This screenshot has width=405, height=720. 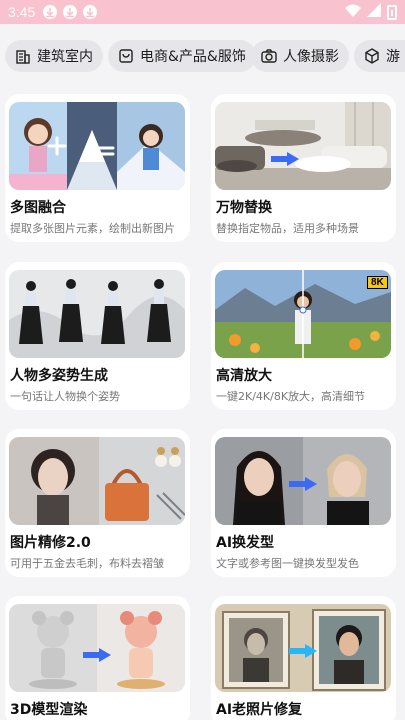 I want to click on feature-card-multi-pose: 人物多姿势生成 一句话让人物换个姿势, so click(x=97, y=336).